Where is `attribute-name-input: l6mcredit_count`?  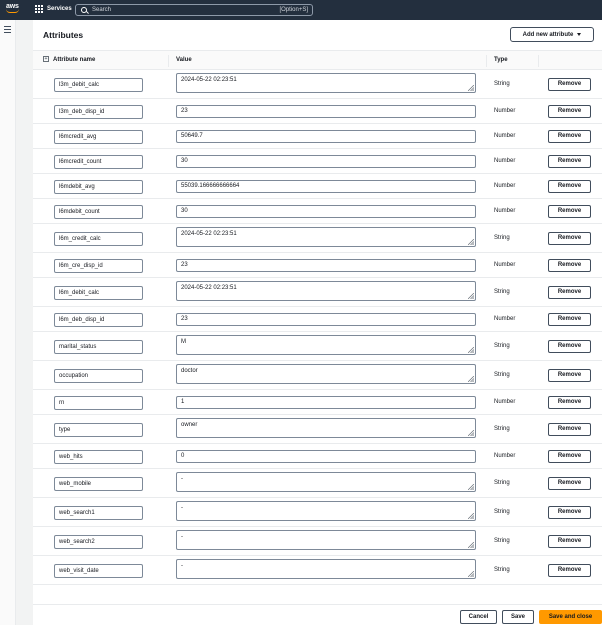
attribute-name-input: l6mcredit_count is located at coordinates (98, 162).